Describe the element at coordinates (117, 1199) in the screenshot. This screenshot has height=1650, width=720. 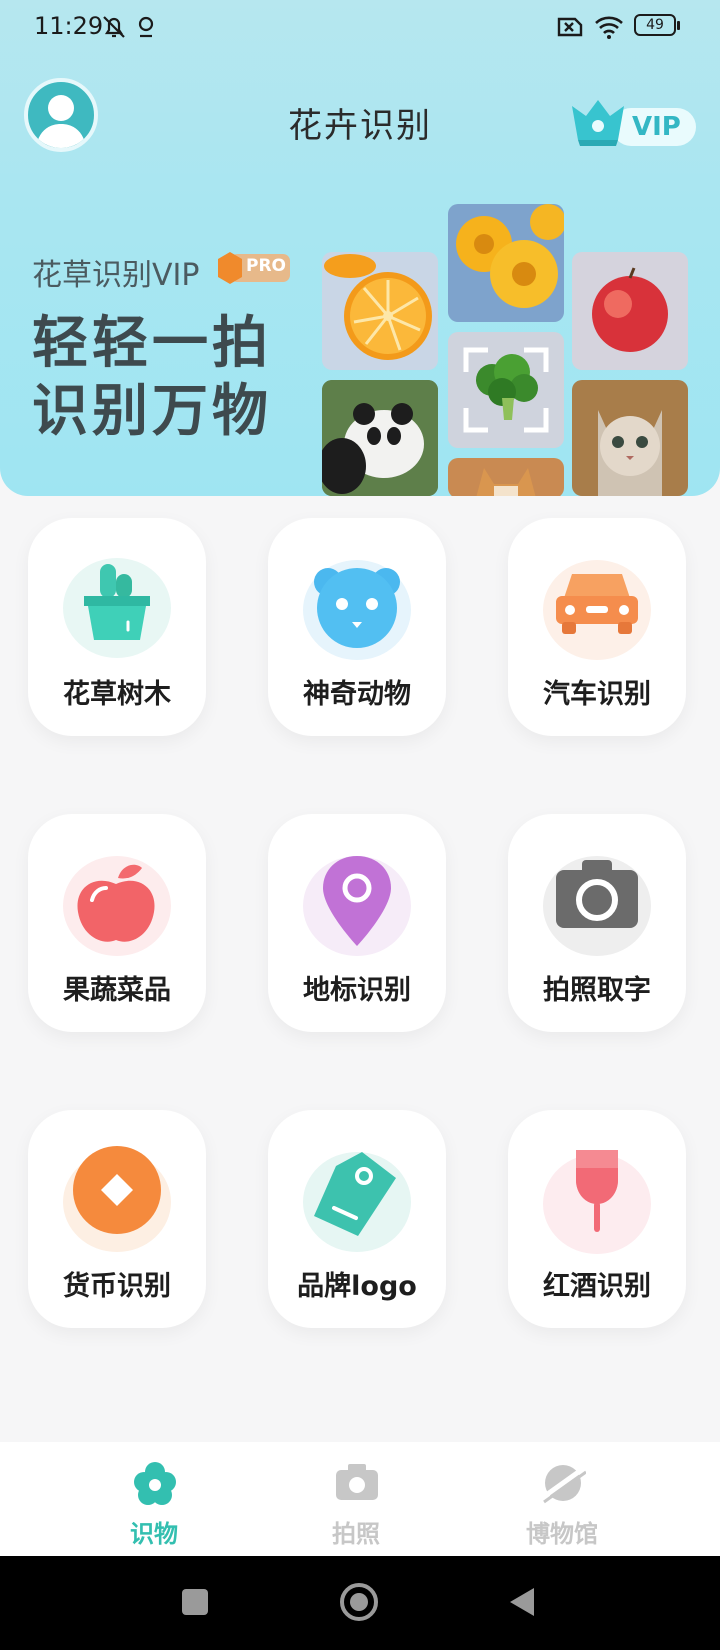
I see `coin-icon` at that location.